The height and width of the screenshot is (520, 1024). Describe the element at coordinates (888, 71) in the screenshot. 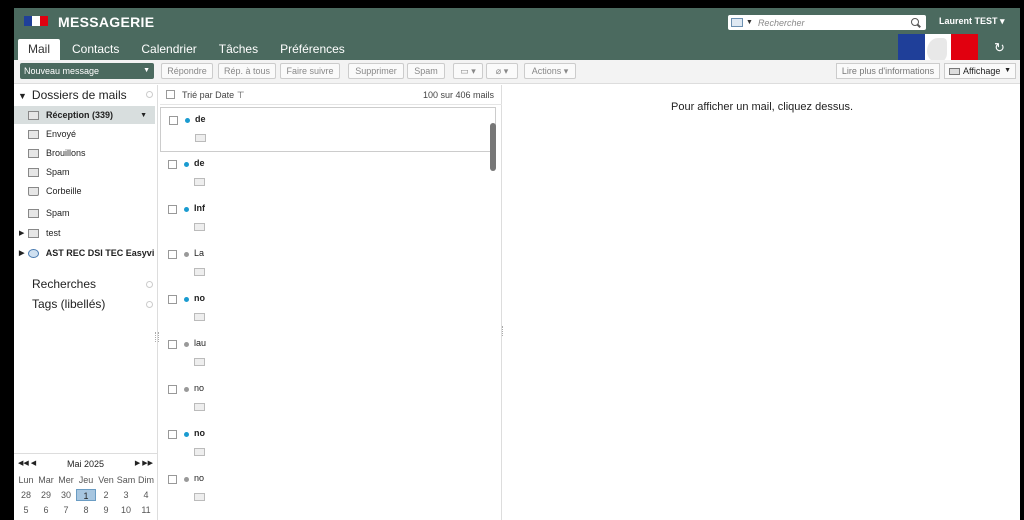

I see `more-info-button: Lire plus d'informations` at that location.